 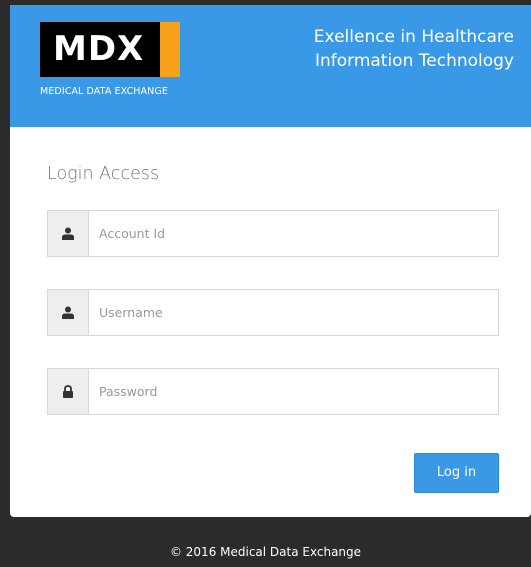 I want to click on copyright-text: © 2016 Medical Data Exchange, so click(x=265, y=552).